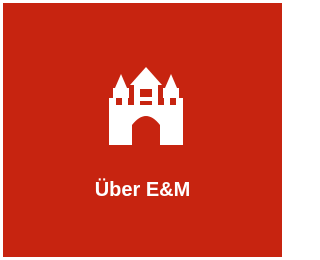  I want to click on castle-gate-icon, so click(146, 107).